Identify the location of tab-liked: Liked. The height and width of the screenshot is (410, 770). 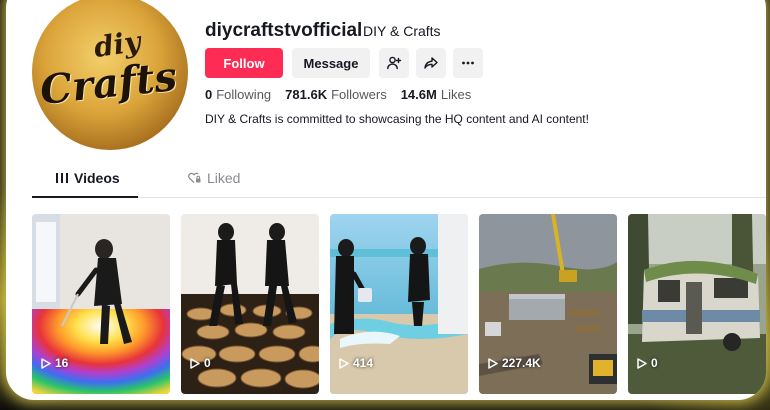
(214, 178).